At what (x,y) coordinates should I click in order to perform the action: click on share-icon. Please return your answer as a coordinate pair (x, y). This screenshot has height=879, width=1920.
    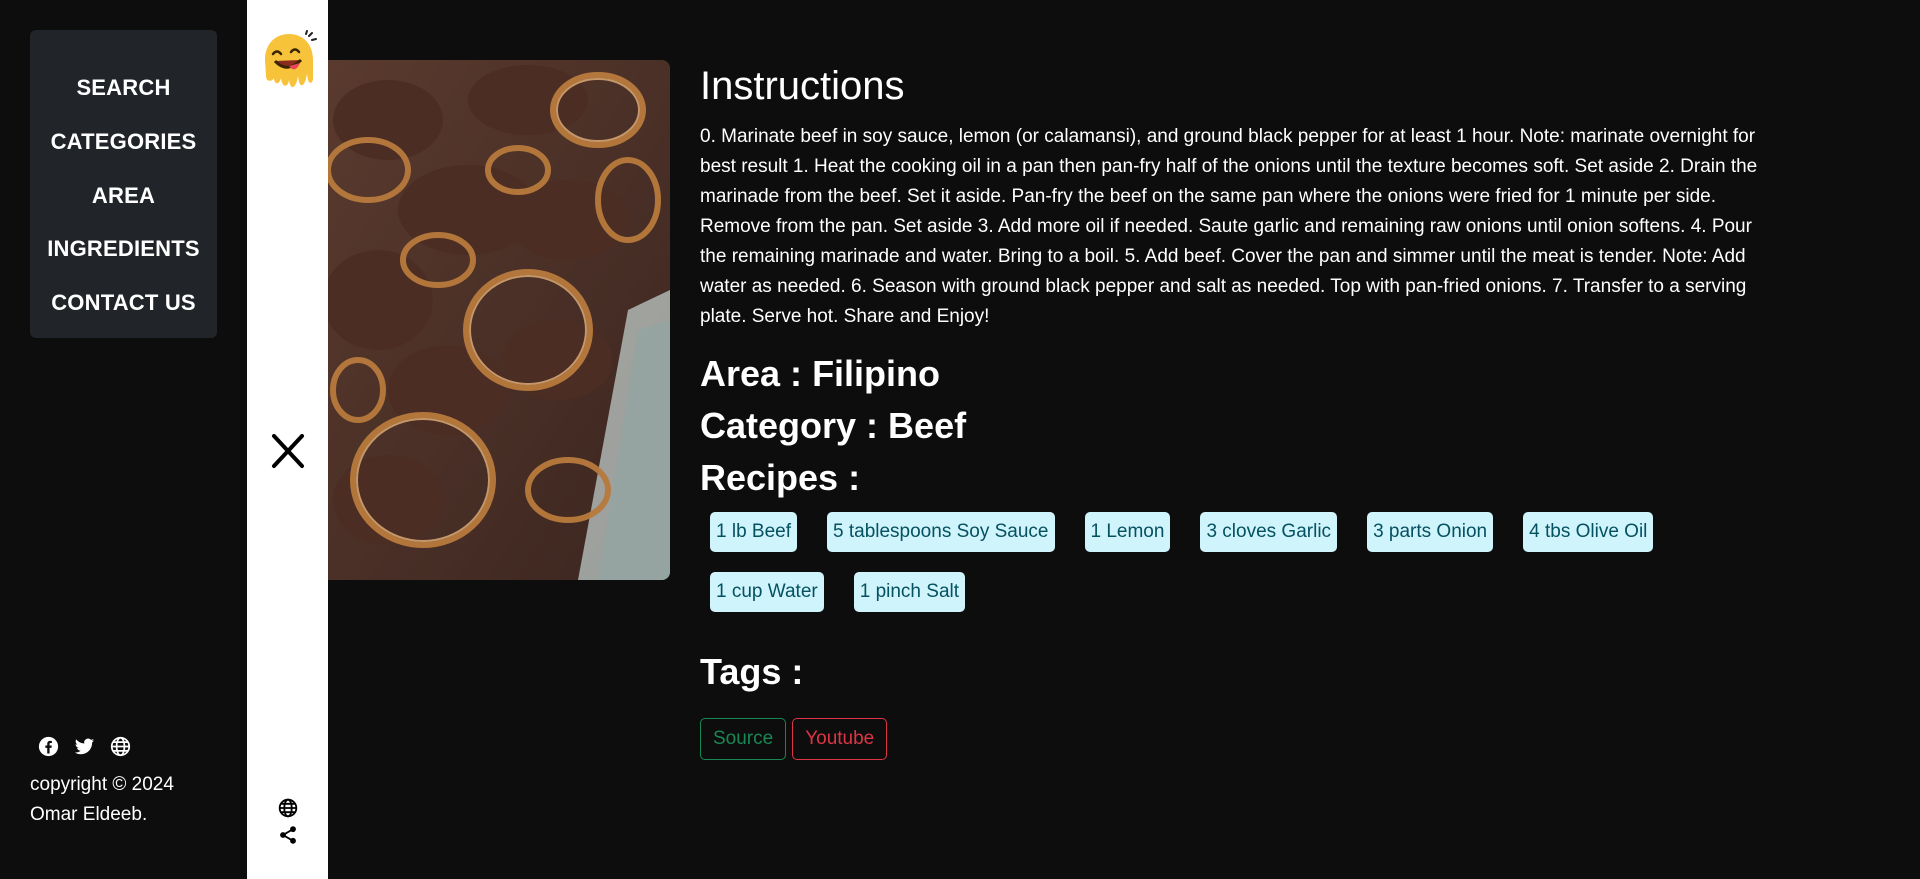
    Looking at the image, I should click on (288, 835).